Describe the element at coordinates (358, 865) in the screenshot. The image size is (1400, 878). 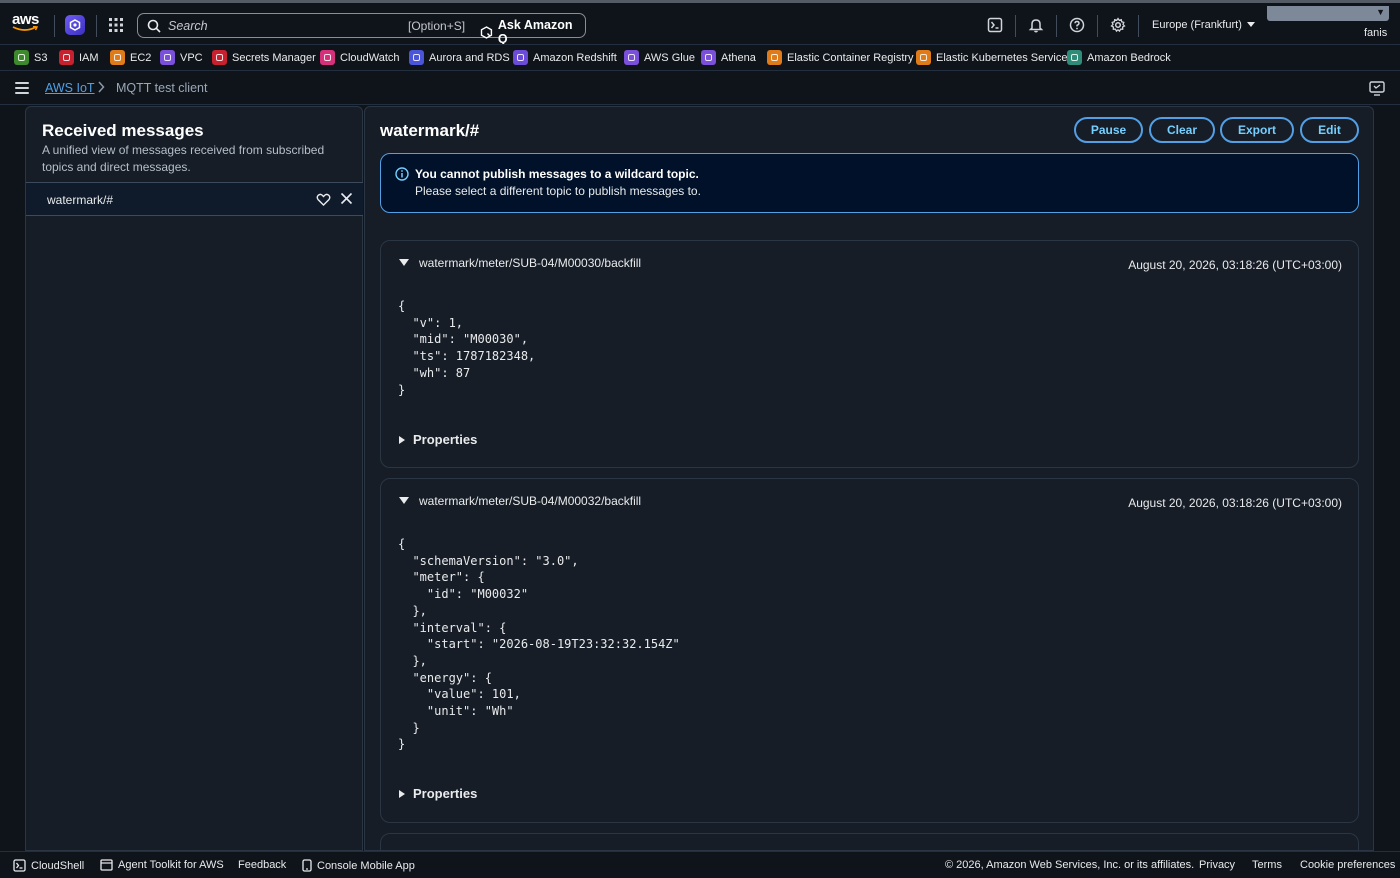
I see `console-mobile-app-link: Console Mobile App` at that location.